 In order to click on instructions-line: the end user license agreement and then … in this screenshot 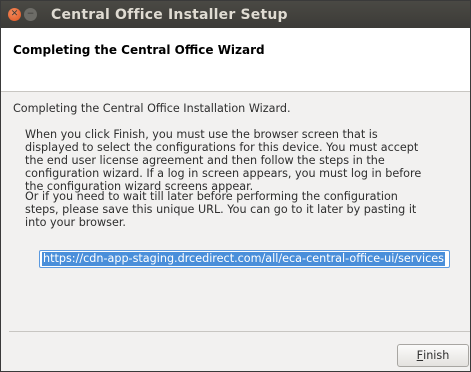, I will do `click(205, 160)`.